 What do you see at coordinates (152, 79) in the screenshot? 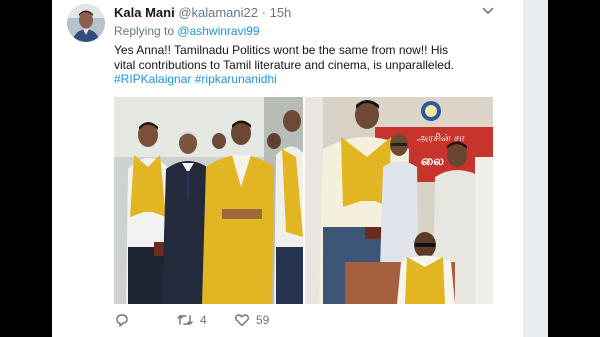
I see `hashtag-link: #RIPKalaignar` at bounding box center [152, 79].